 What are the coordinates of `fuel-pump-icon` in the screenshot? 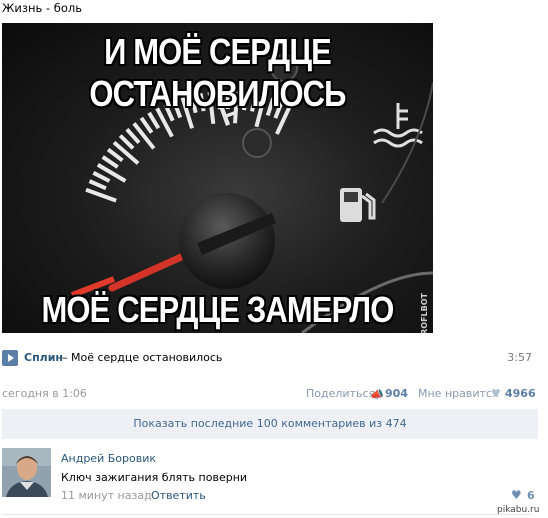 It's located at (358, 205).